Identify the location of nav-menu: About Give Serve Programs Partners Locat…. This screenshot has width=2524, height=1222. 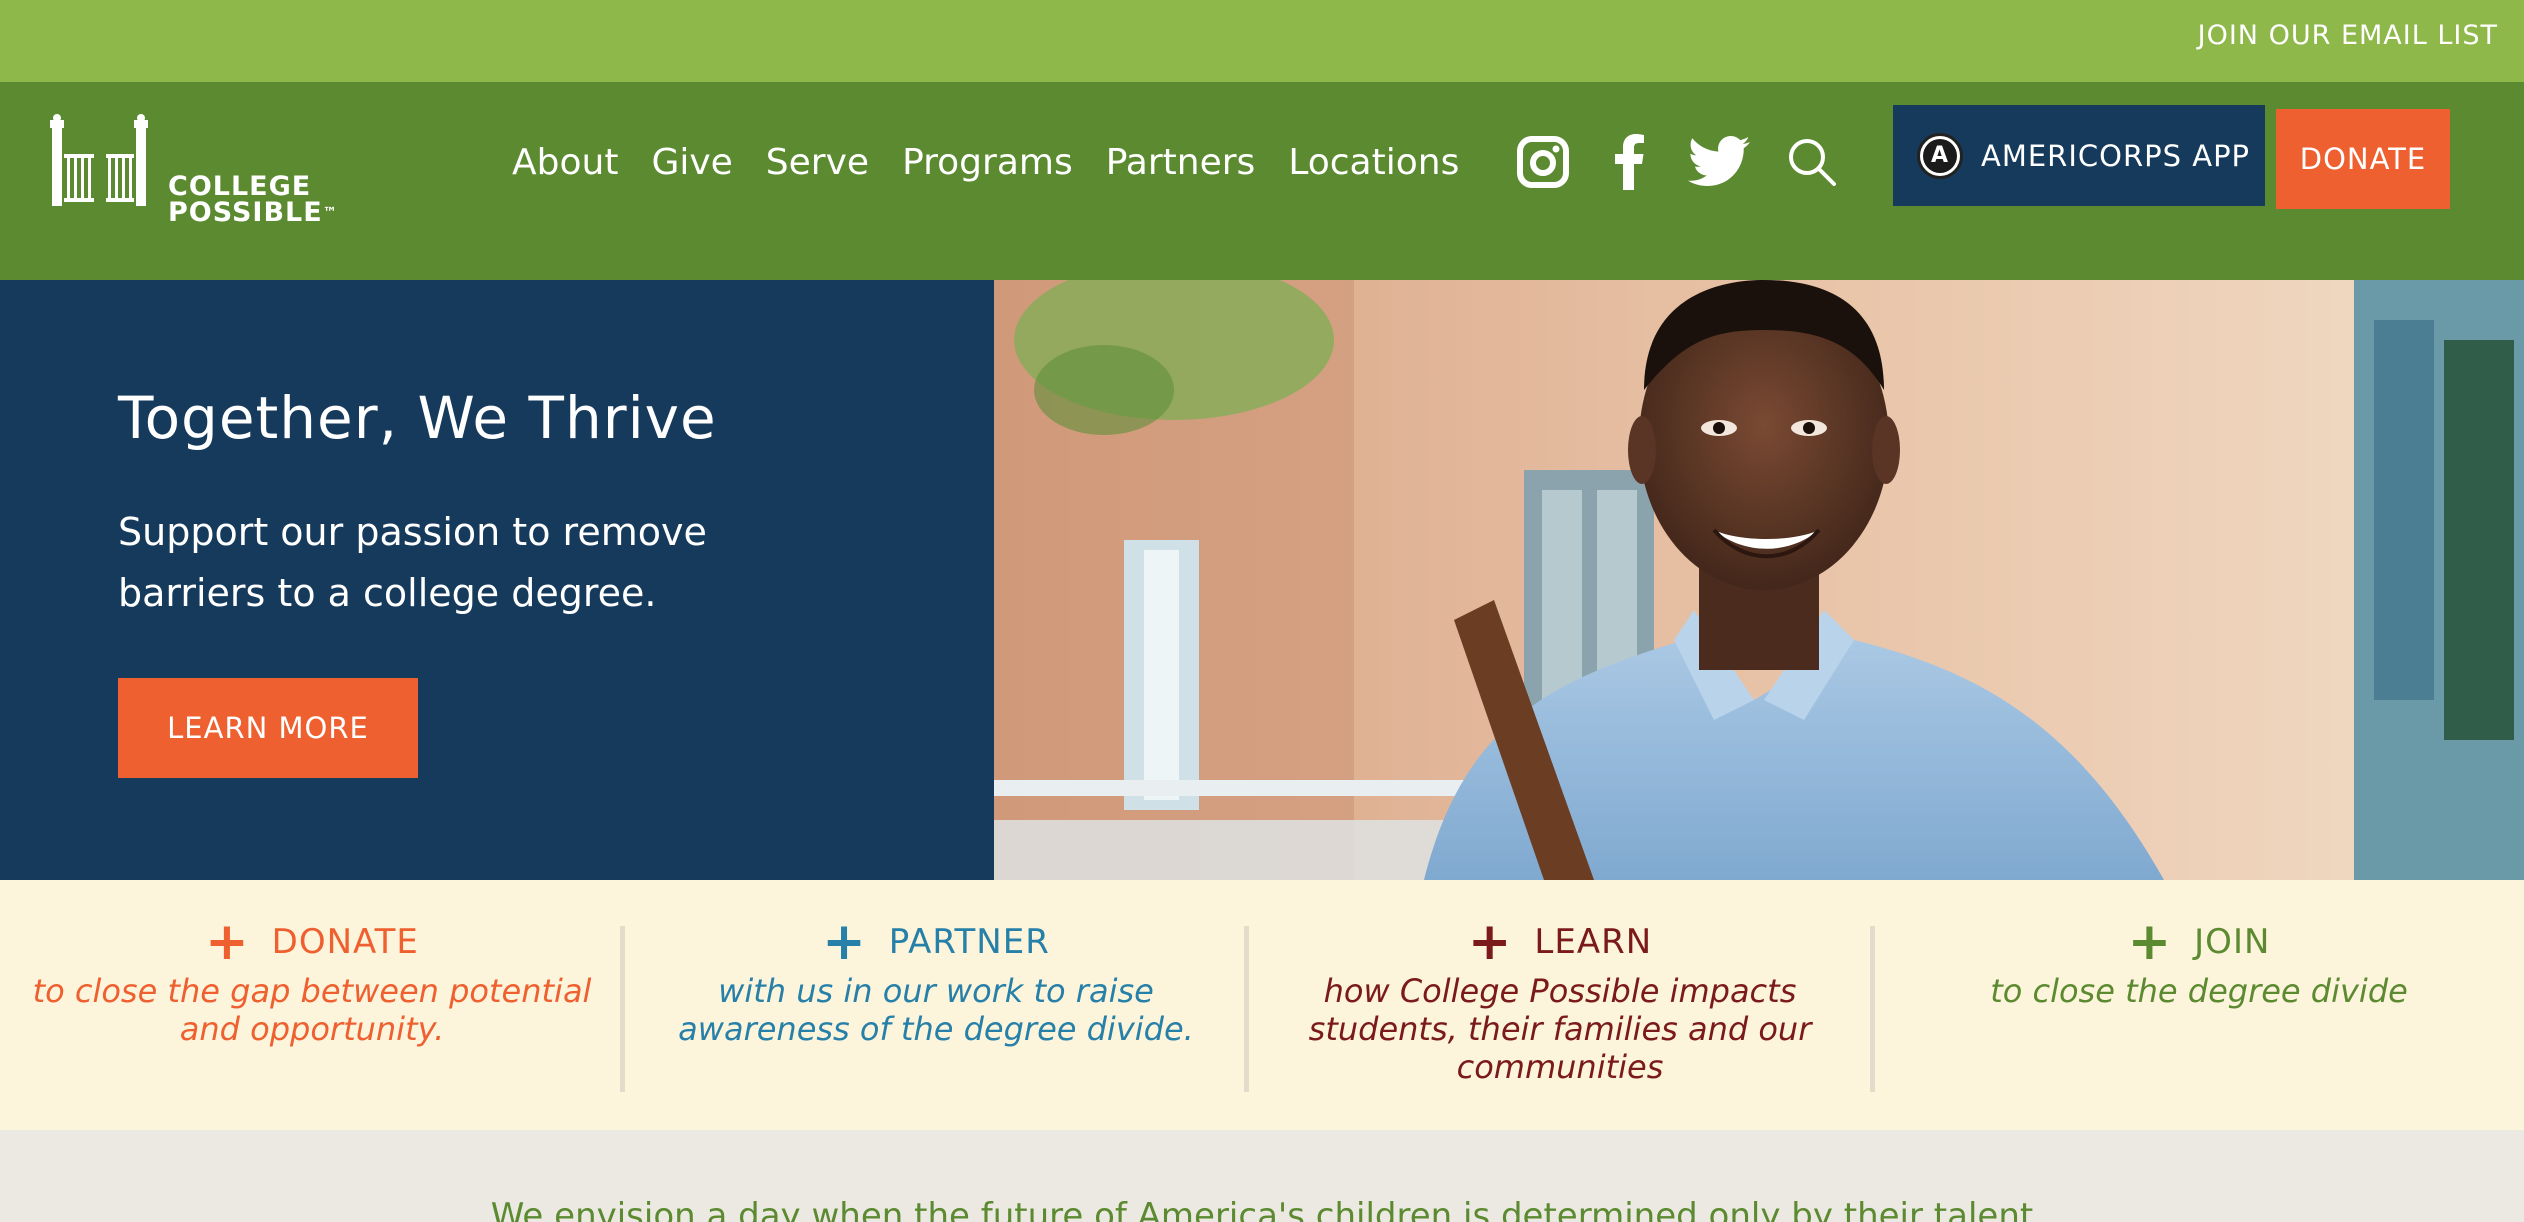
(1002, 163).